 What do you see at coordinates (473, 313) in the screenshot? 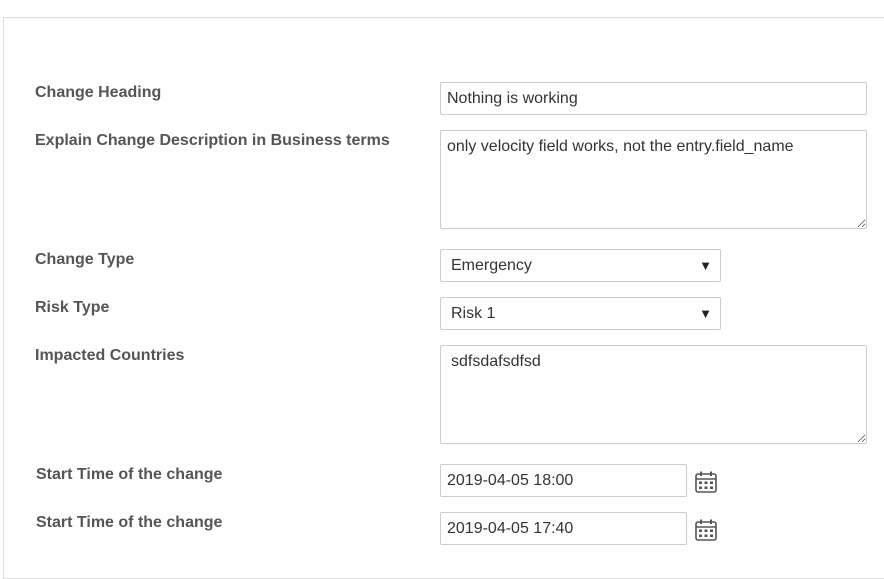
I see `risk-type-selected-value: Risk 1` at bounding box center [473, 313].